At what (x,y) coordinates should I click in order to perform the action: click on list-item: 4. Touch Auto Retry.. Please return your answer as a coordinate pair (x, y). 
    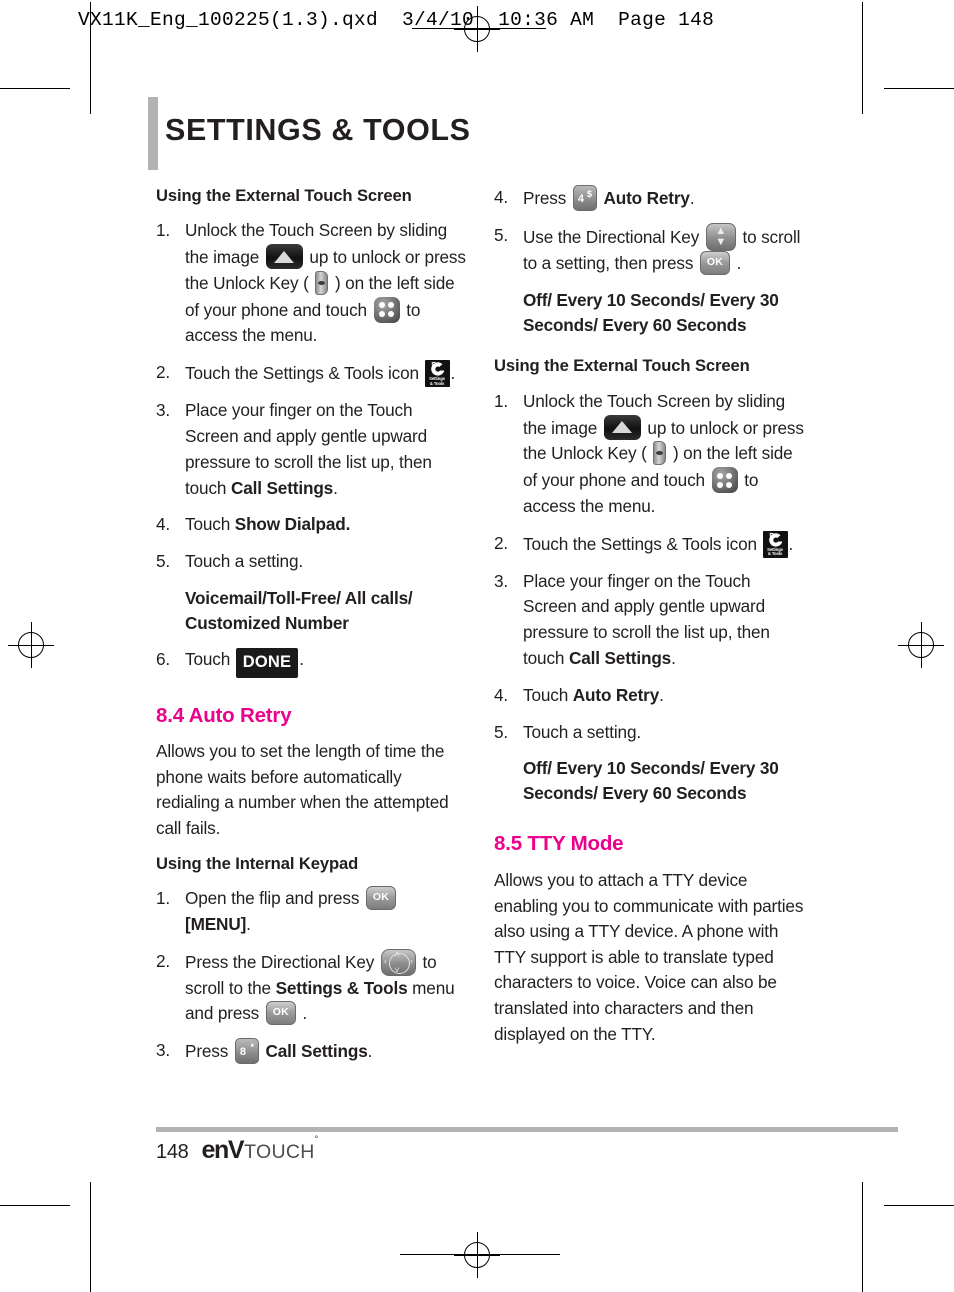
    Looking at the image, I should click on (649, 696).